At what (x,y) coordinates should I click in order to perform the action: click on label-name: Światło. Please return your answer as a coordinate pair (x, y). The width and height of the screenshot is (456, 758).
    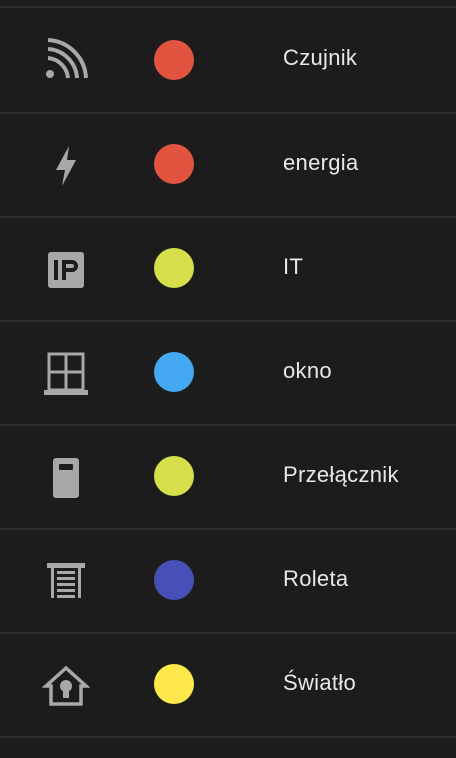
    Looking at the image, I should click on (320, 682).